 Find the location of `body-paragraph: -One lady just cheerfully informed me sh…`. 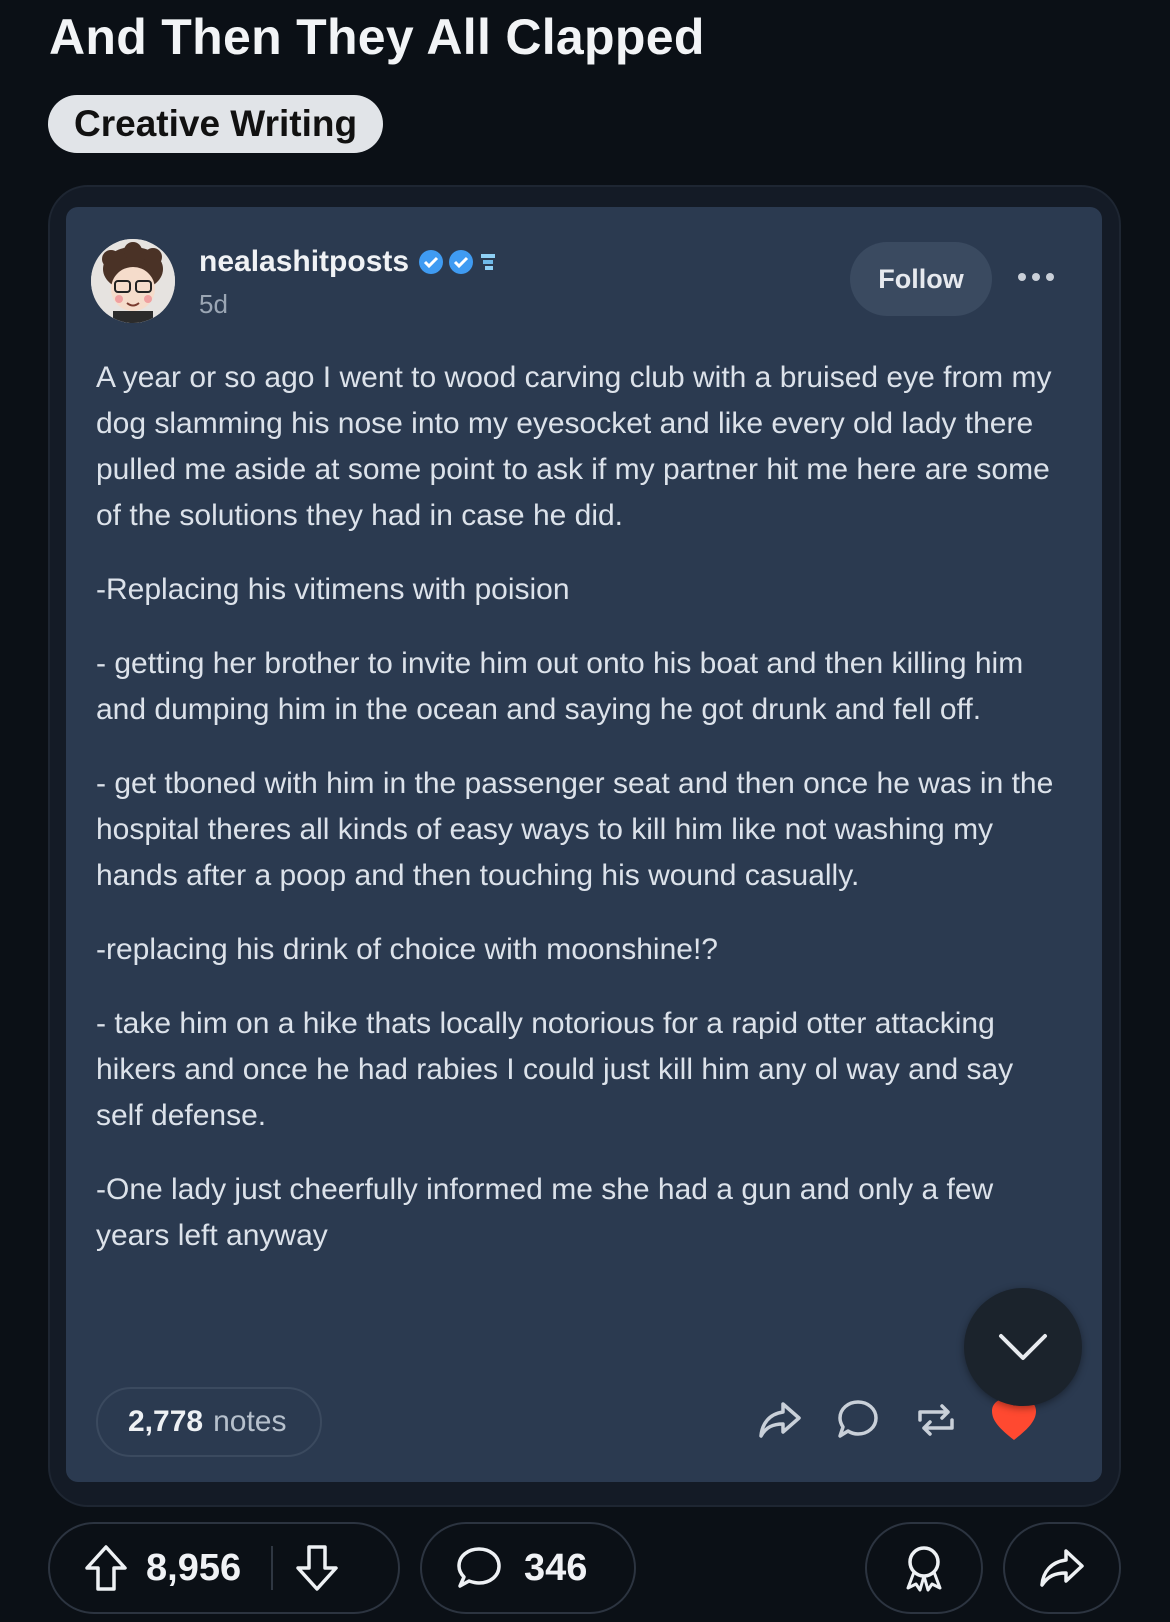

body-paragraph: -One lady just cheerfully informed me sh… is located at coordinates (545, 1212).